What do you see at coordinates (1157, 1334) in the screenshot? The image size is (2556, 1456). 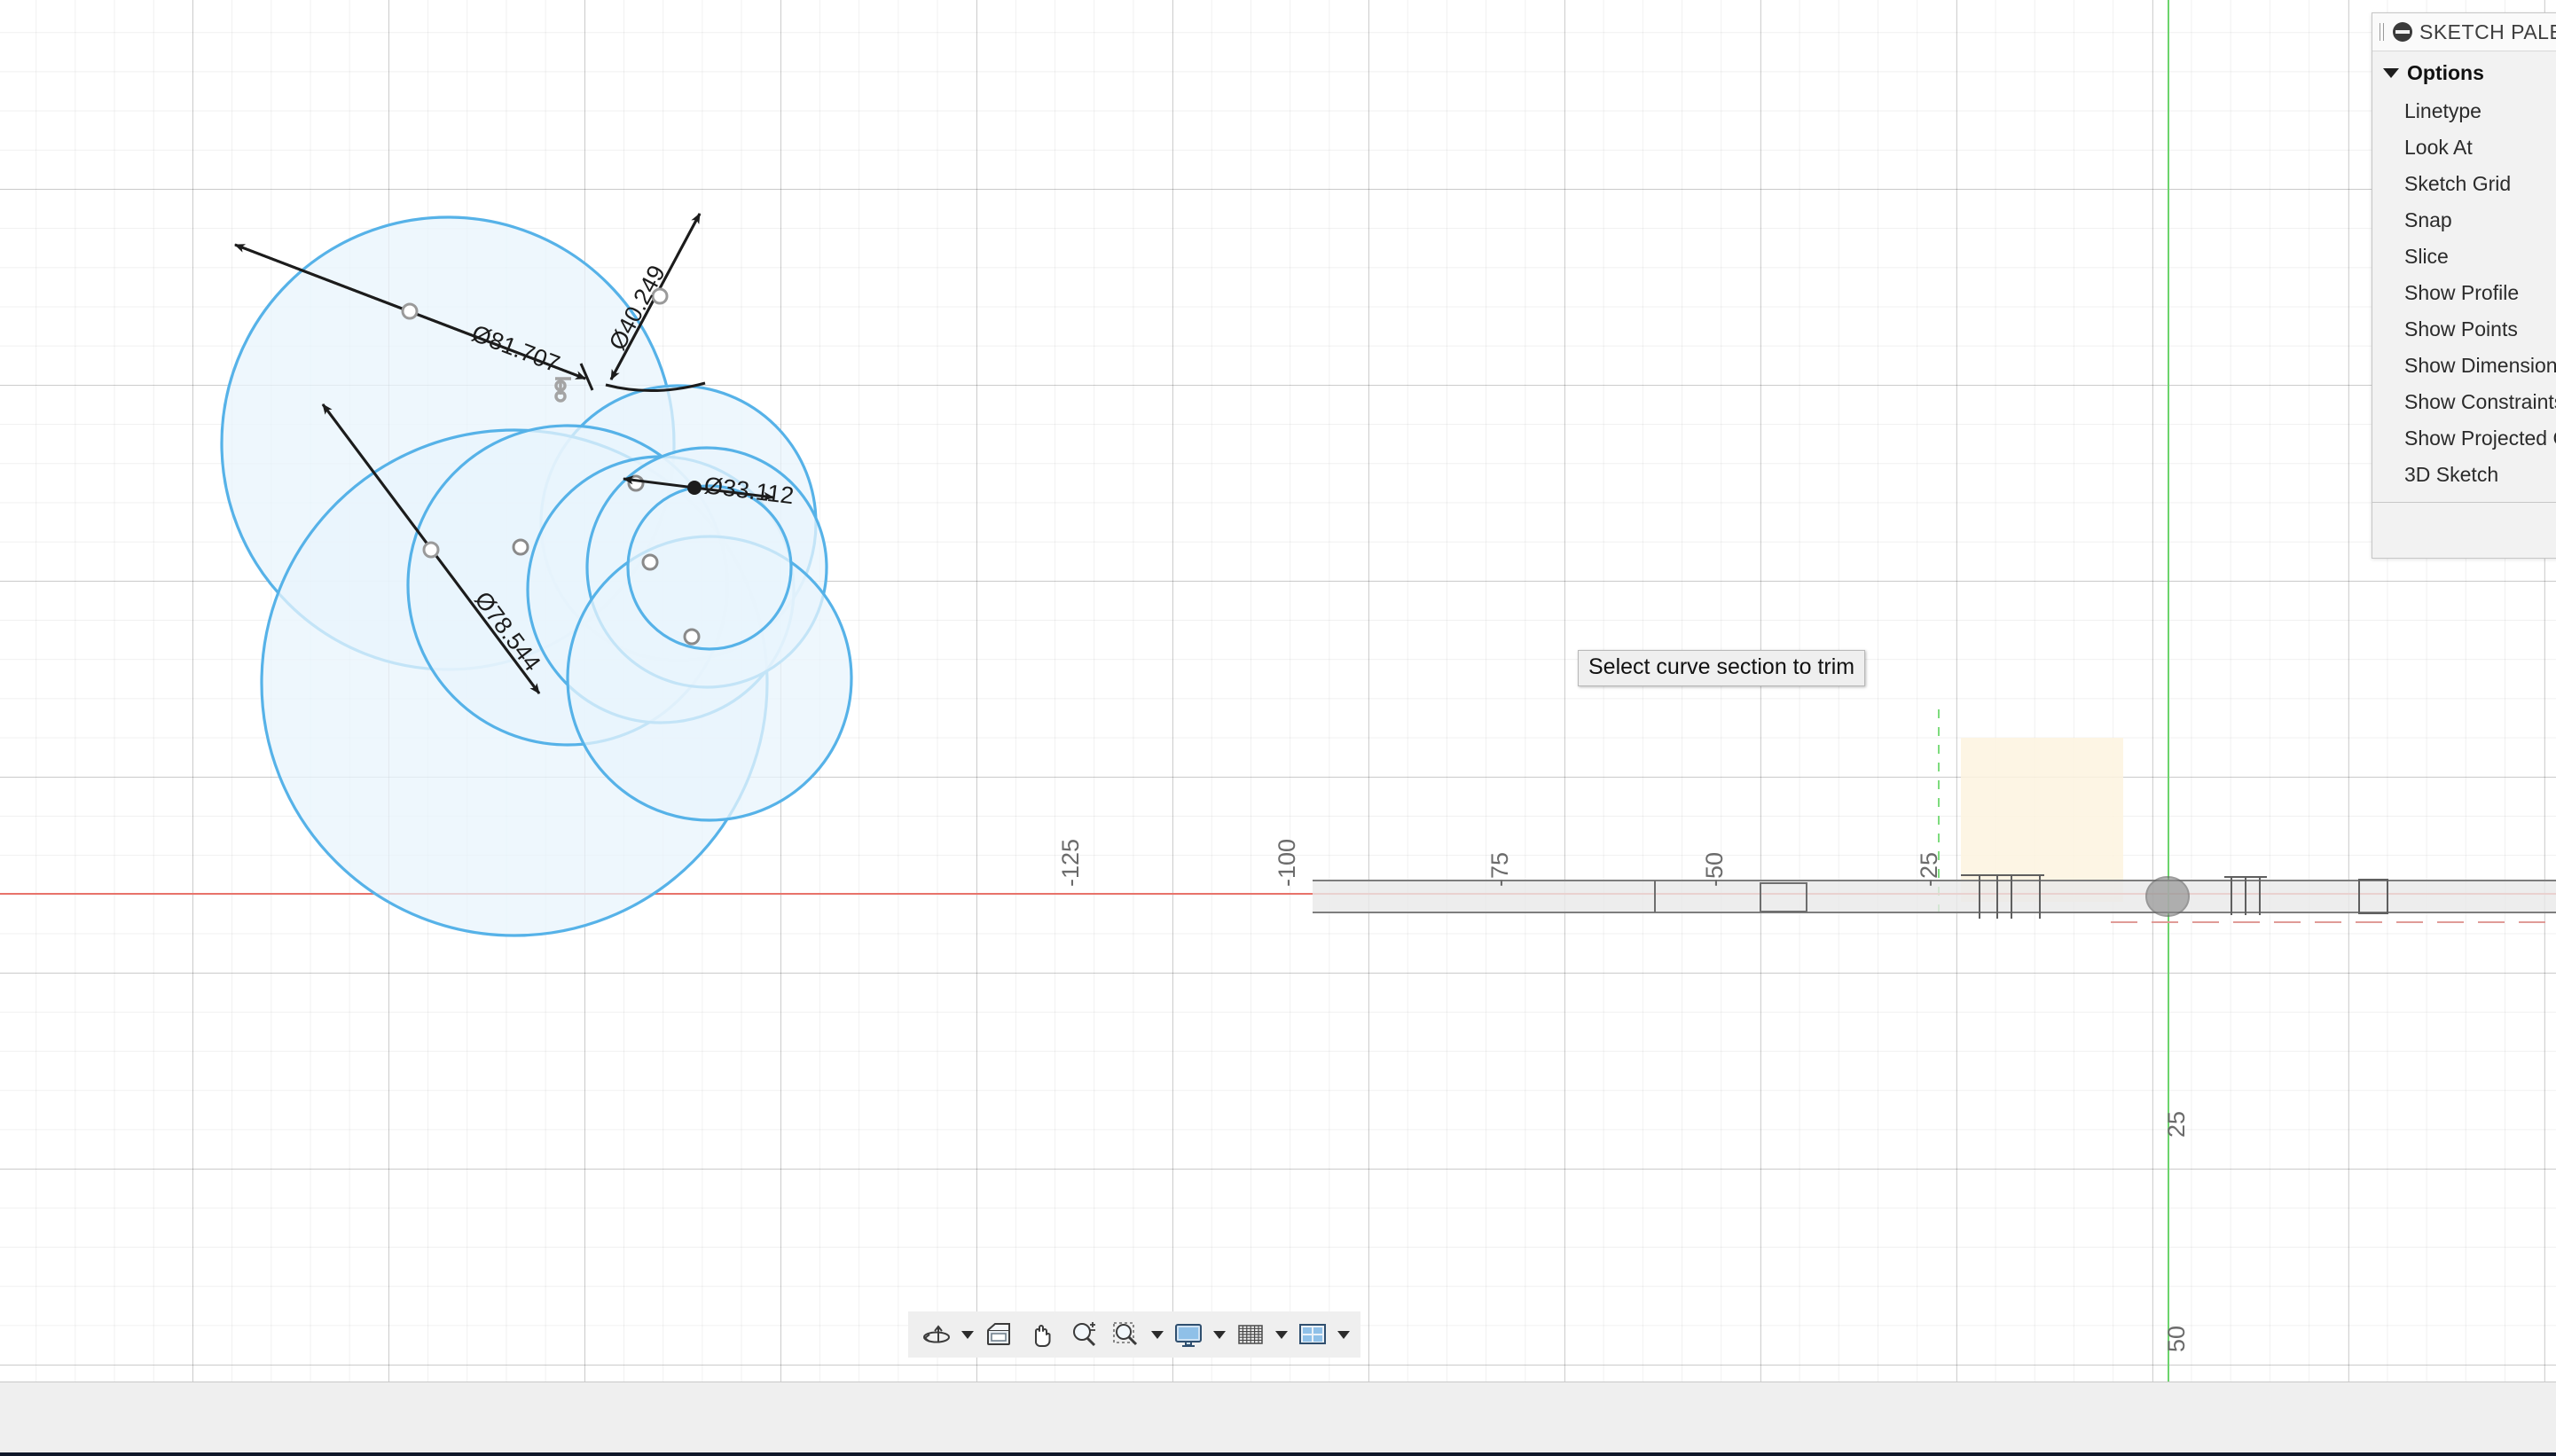 I see `zoom-window-dropdown-caret` at bounding box center [1157, 1334].